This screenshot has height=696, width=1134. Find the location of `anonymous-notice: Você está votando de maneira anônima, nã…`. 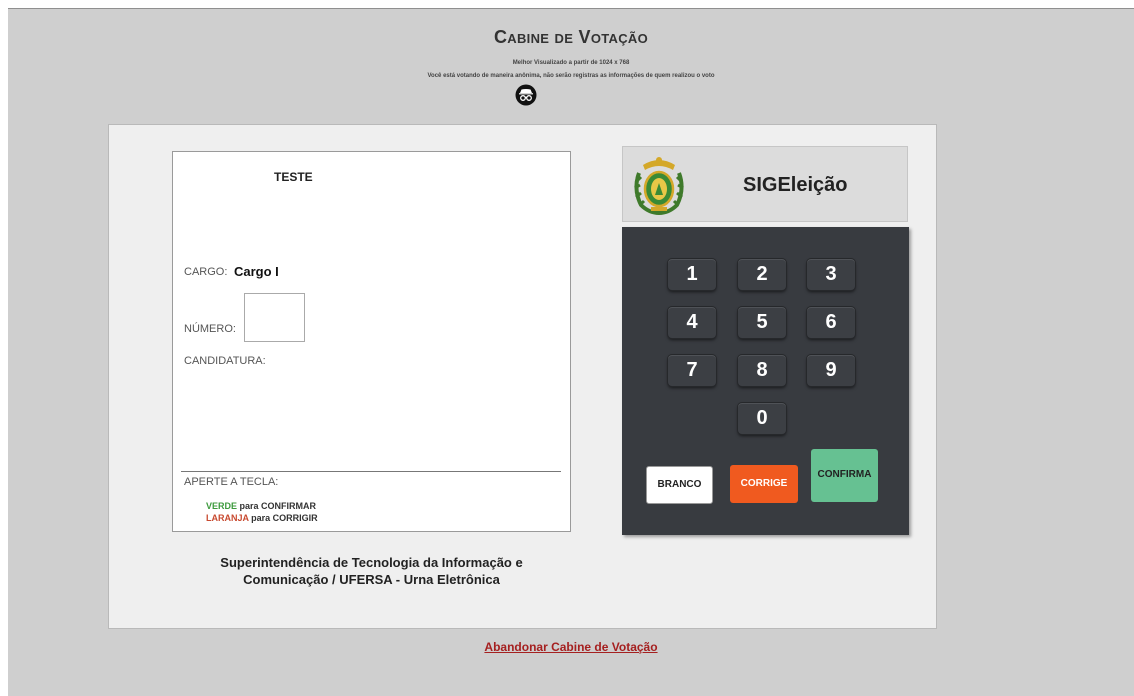

anonymous-notice: Você está votando de maneira anônima, nã… is located at coordinates (571, 76).